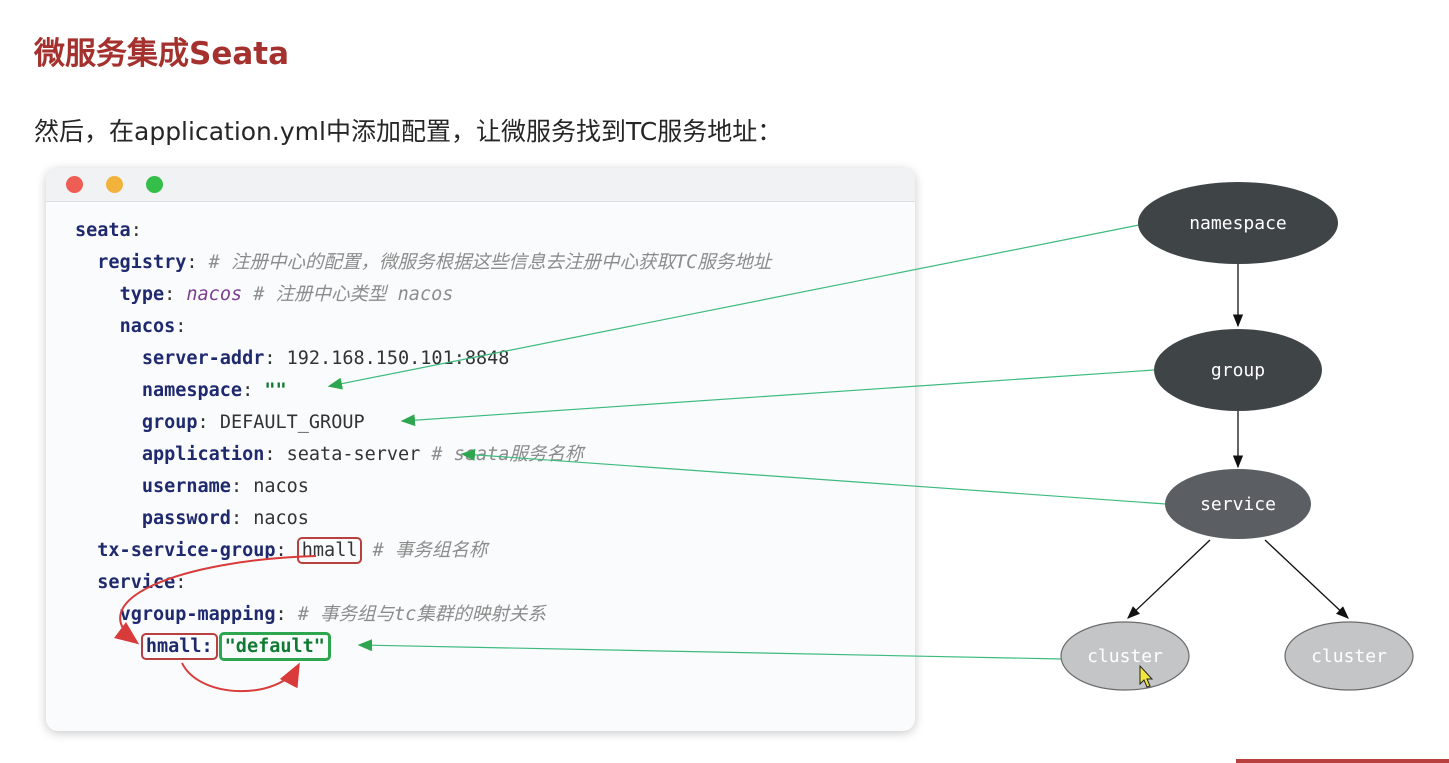  I want to click on group-node: group, so click(1238, 370).